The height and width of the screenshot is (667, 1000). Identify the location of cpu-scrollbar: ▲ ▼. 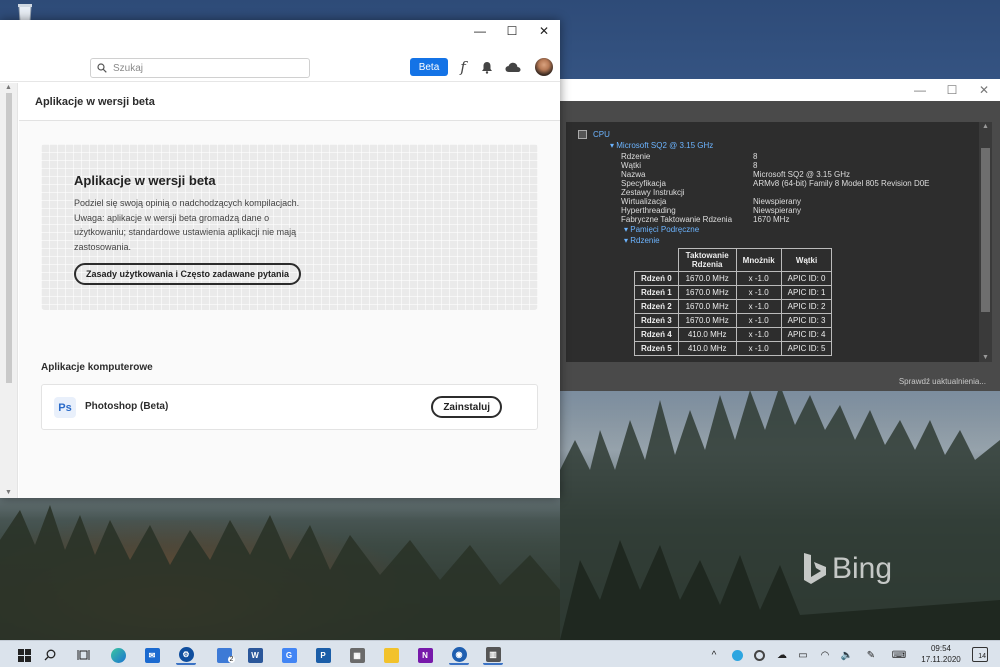
(985, 242).